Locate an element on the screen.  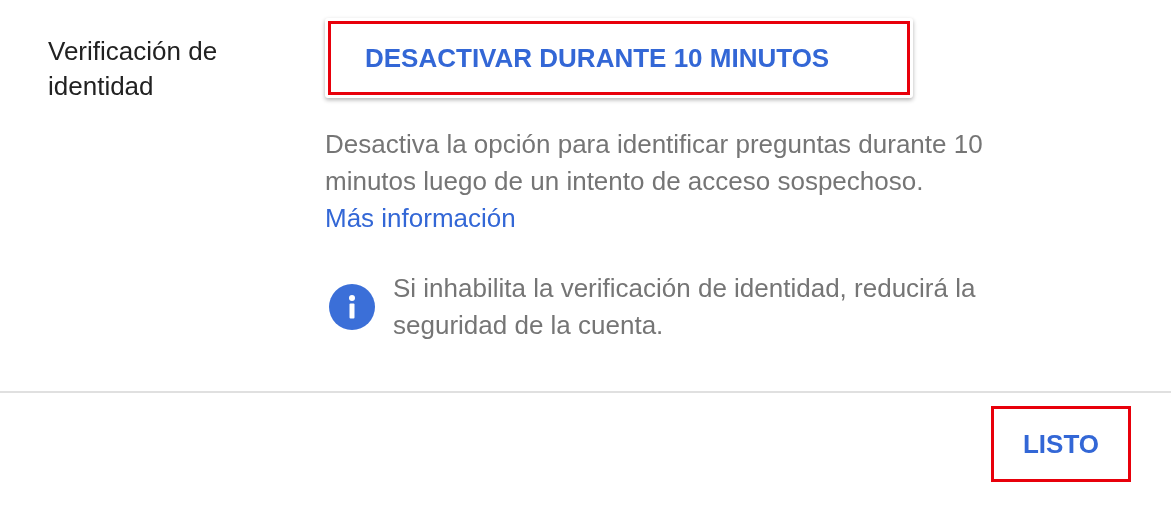
description-text: Desactiva la opción para identificar preguntas durante 10 minutos luego de un intento de acceso sospechoso. is located at coordinates (654, 162).